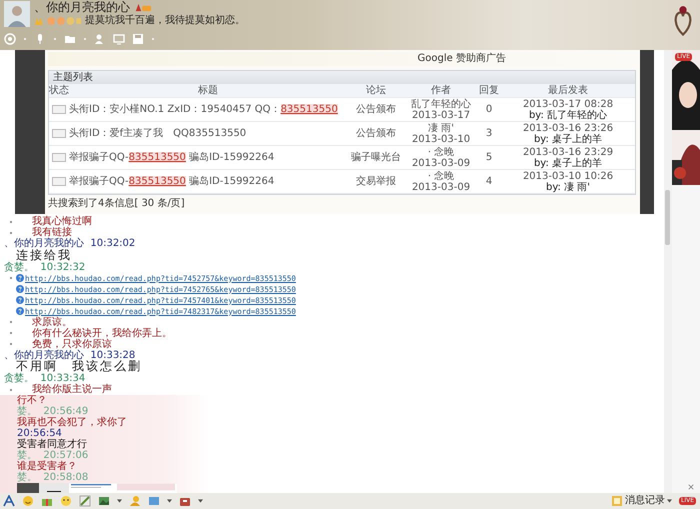  I want to click on column-header: 回复, so click(489, 90).